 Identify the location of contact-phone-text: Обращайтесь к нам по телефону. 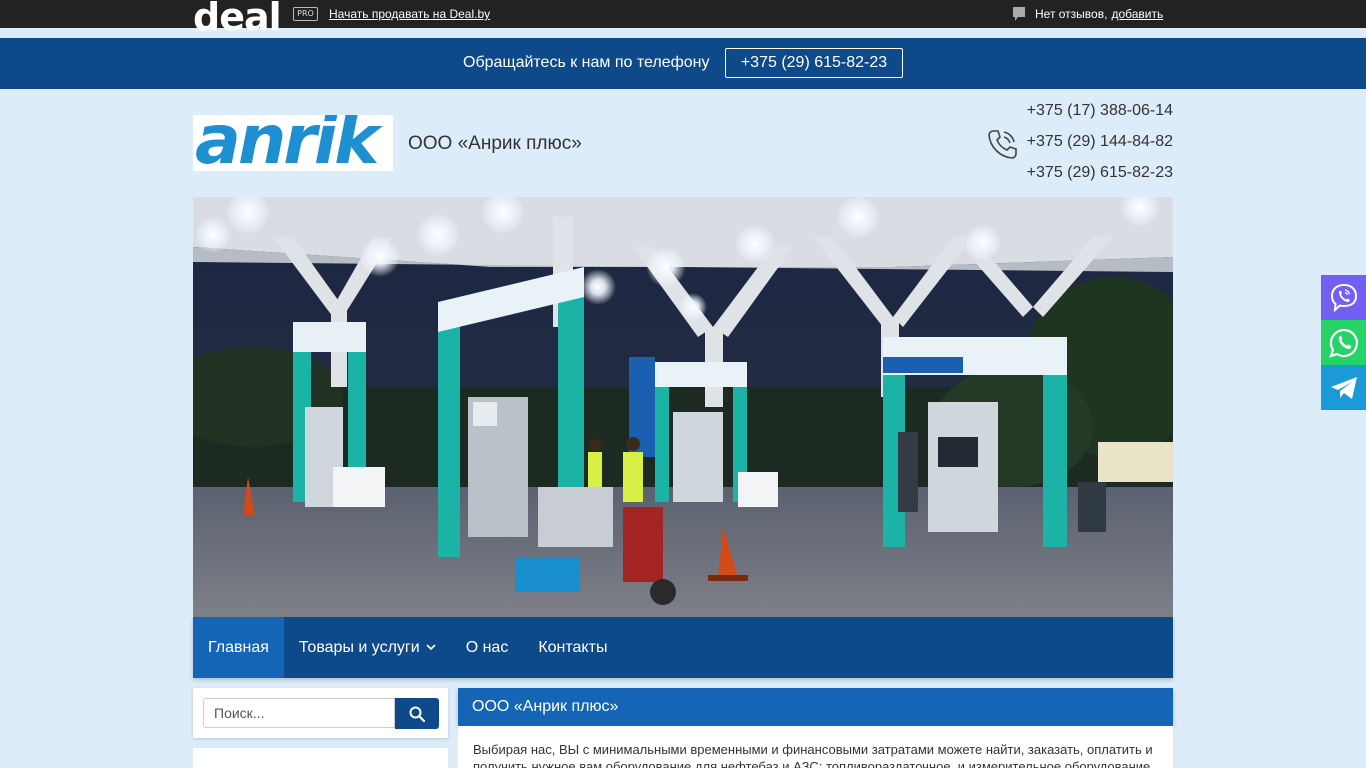
(586, 62).